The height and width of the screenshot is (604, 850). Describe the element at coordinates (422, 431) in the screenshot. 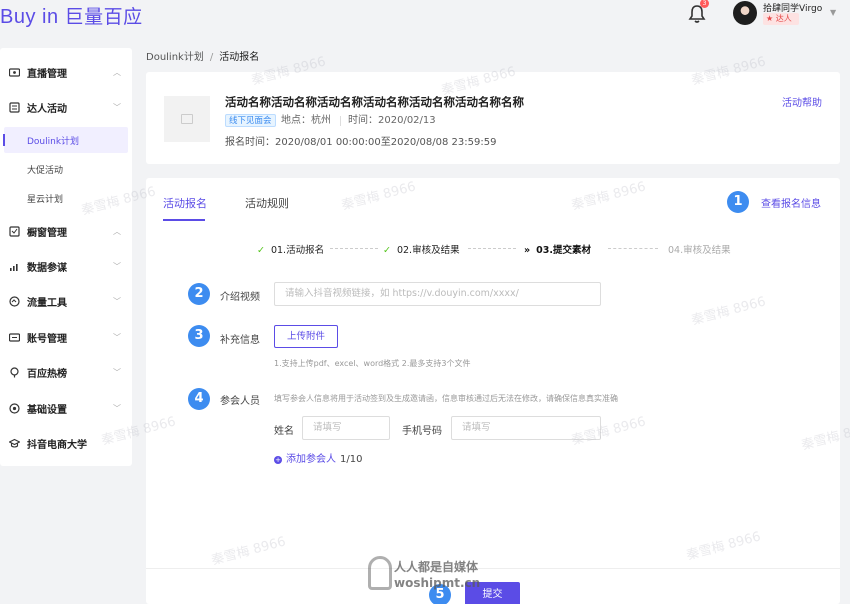

I see `phone-label: 手机号码` at that location.